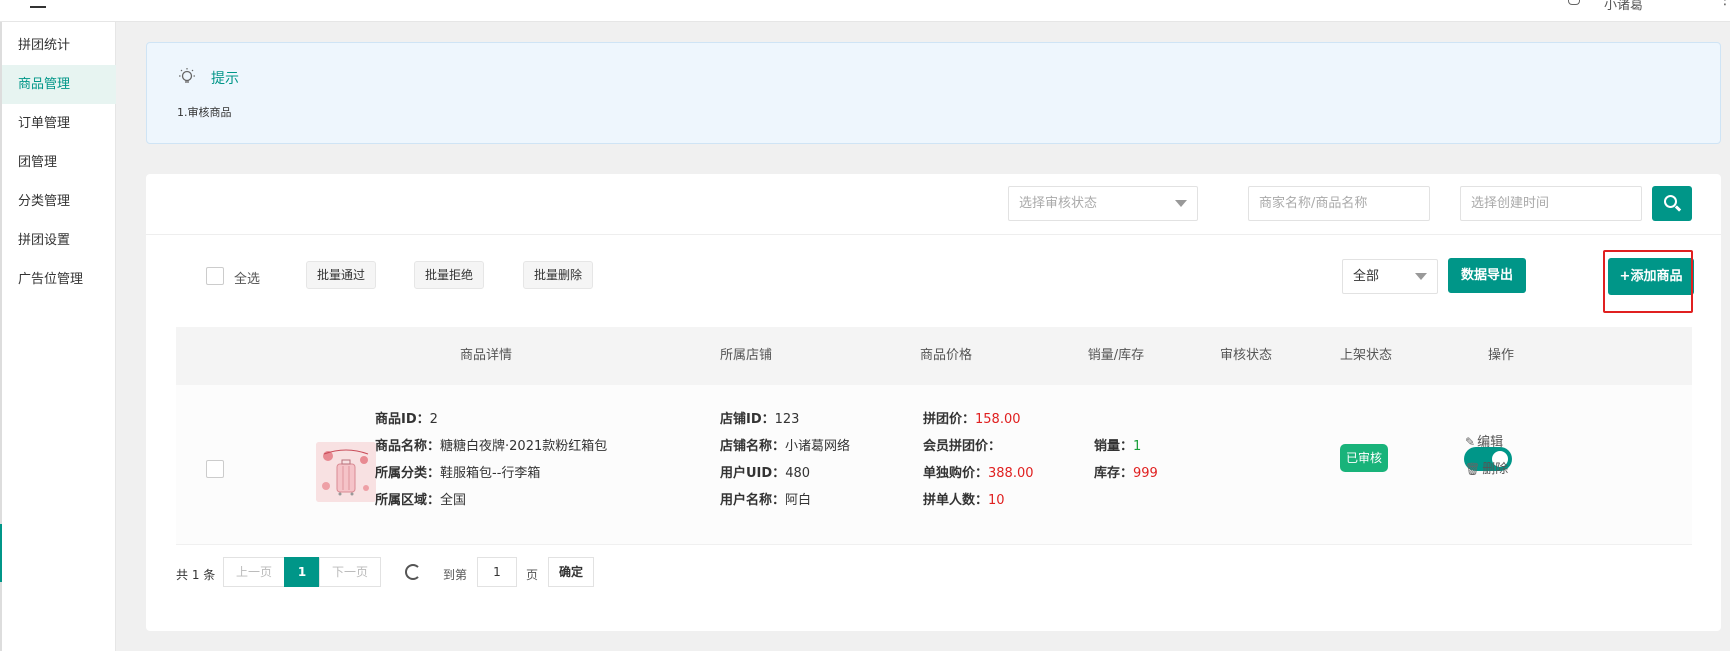 The width and height of the screenshot is (1730, 651). I want to click on sidebar: 拼团统计 商品管理 订单管理 团管理 分类管理 拼团设置 广告位管理, so click(58, 336).